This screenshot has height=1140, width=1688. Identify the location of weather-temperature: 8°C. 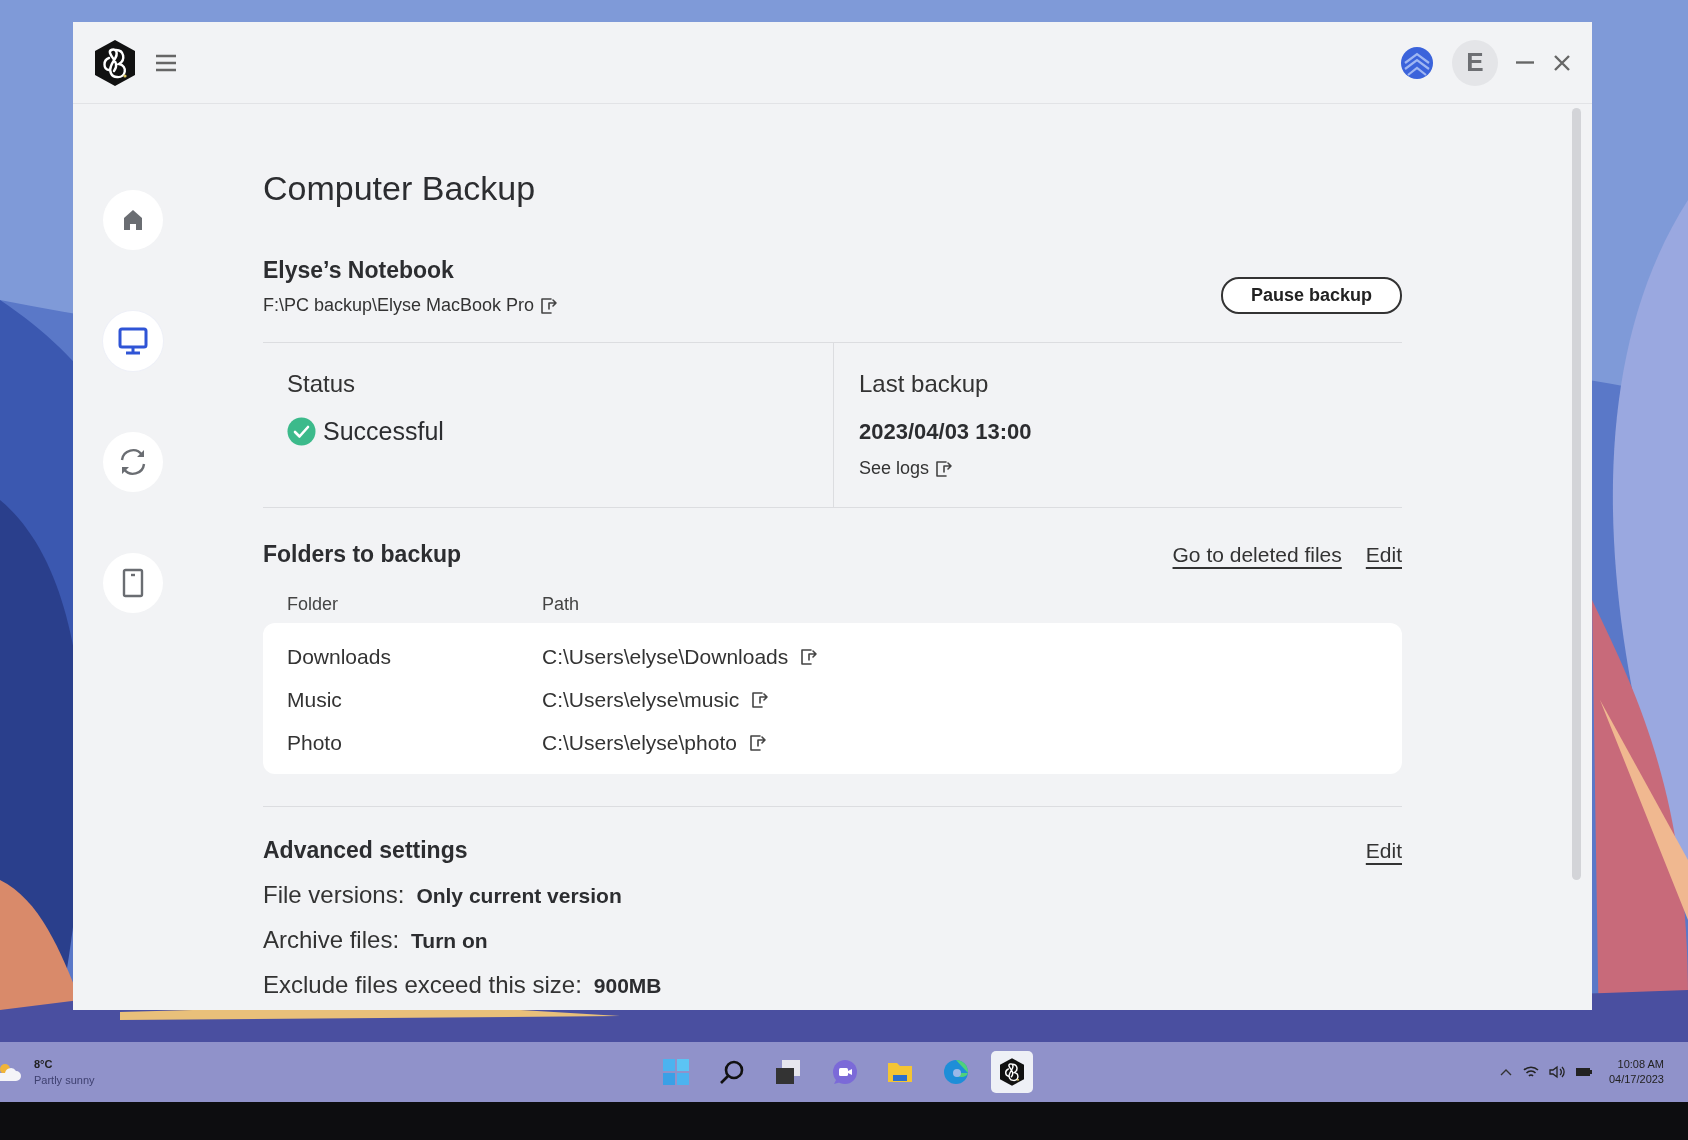
(44, 1064).